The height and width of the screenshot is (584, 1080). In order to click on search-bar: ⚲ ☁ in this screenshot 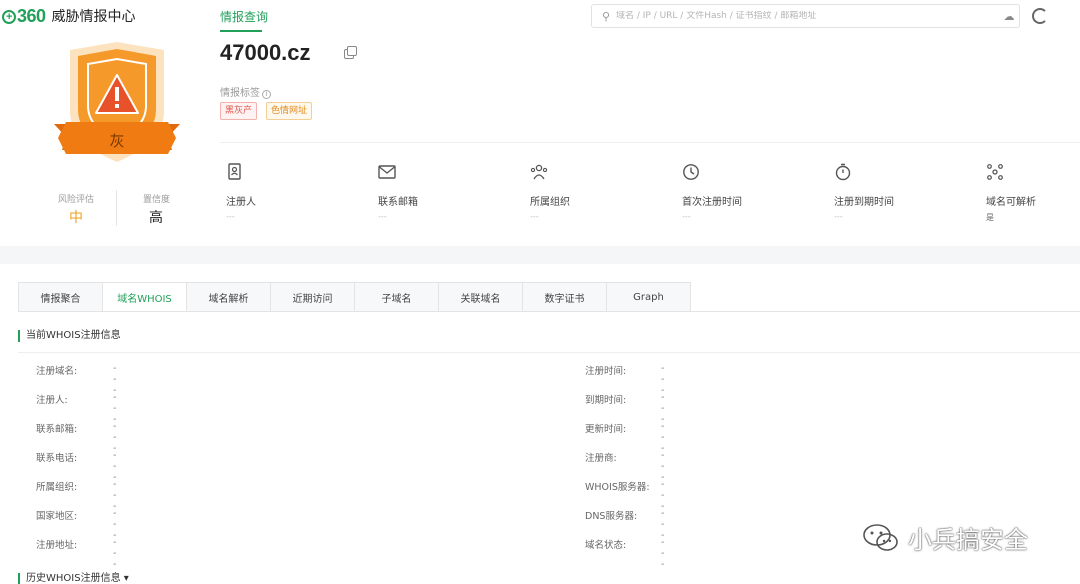, I will do `click(805, 16)`.